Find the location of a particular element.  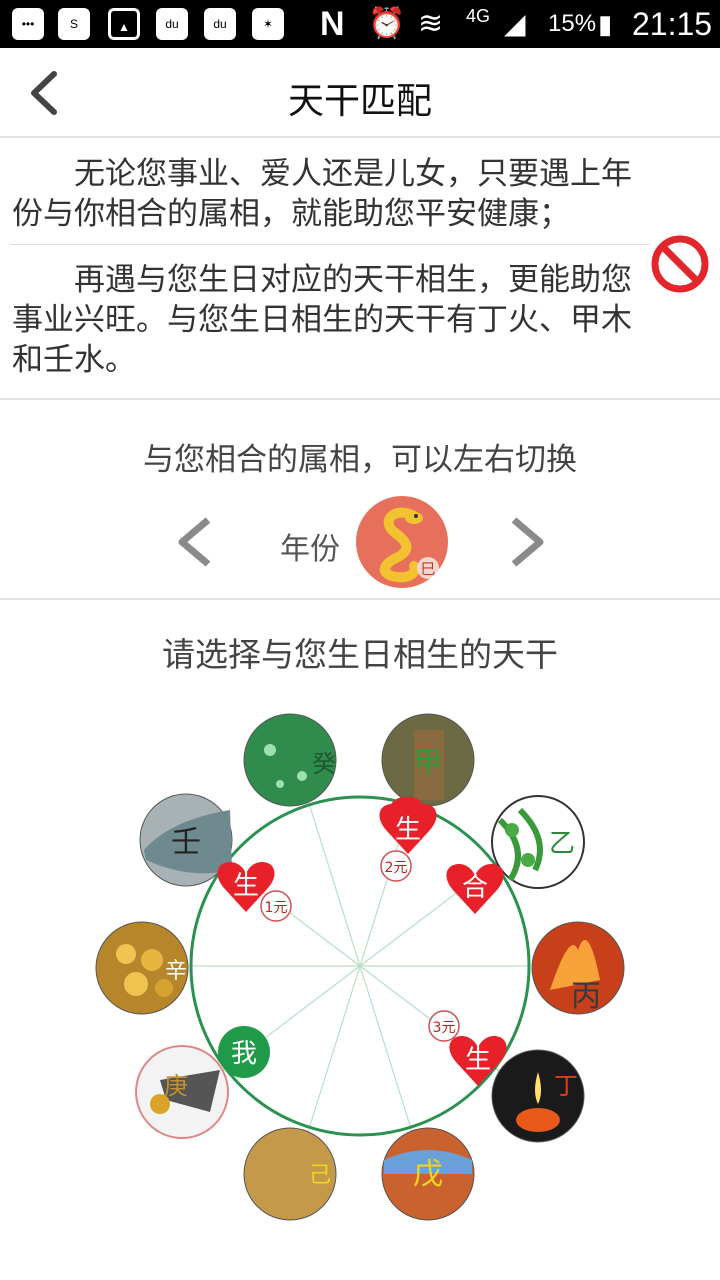

relation-heart-top: 生 is located at coordinates (408, 825).